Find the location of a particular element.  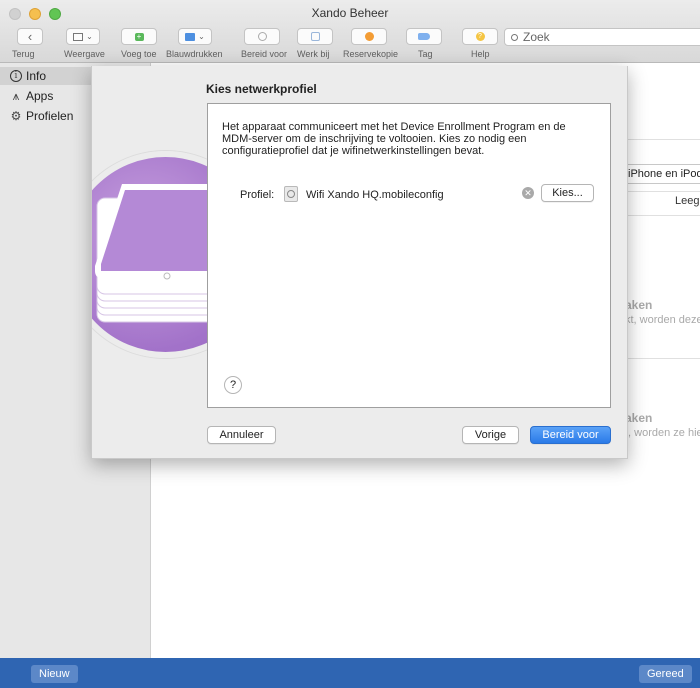

view-button: ⌄ is located at coordinates (83, 36).